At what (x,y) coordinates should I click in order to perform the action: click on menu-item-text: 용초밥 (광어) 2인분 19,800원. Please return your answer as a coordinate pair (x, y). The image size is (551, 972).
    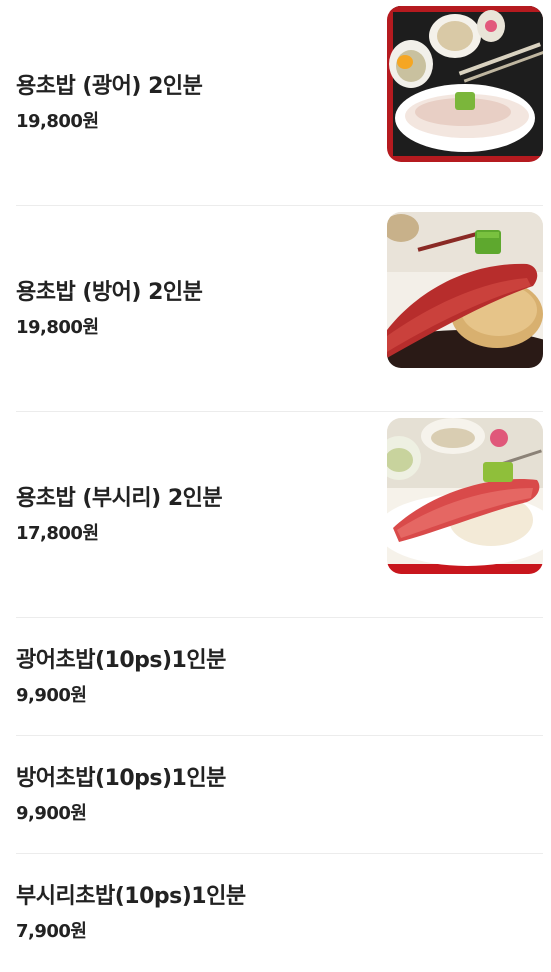
    Looking at the image, I should click on (109, 102).